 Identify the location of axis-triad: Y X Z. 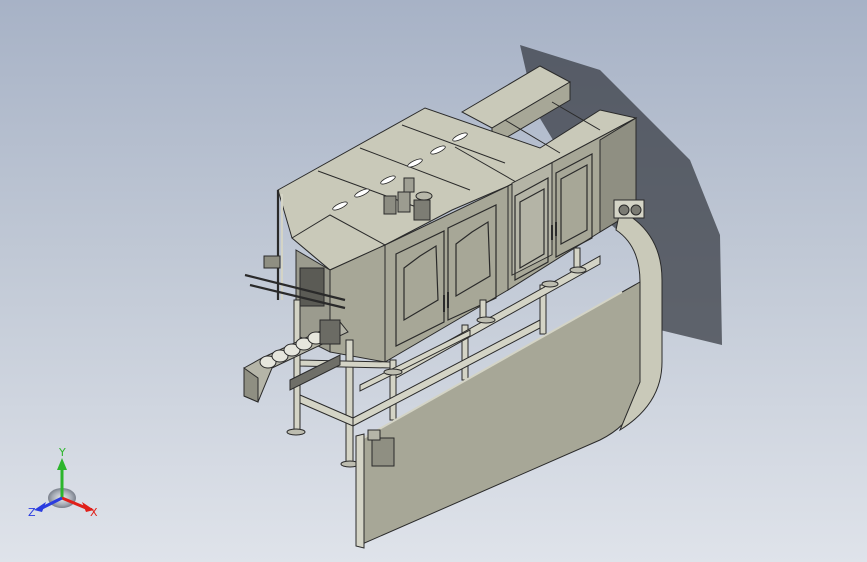
(55, 495).